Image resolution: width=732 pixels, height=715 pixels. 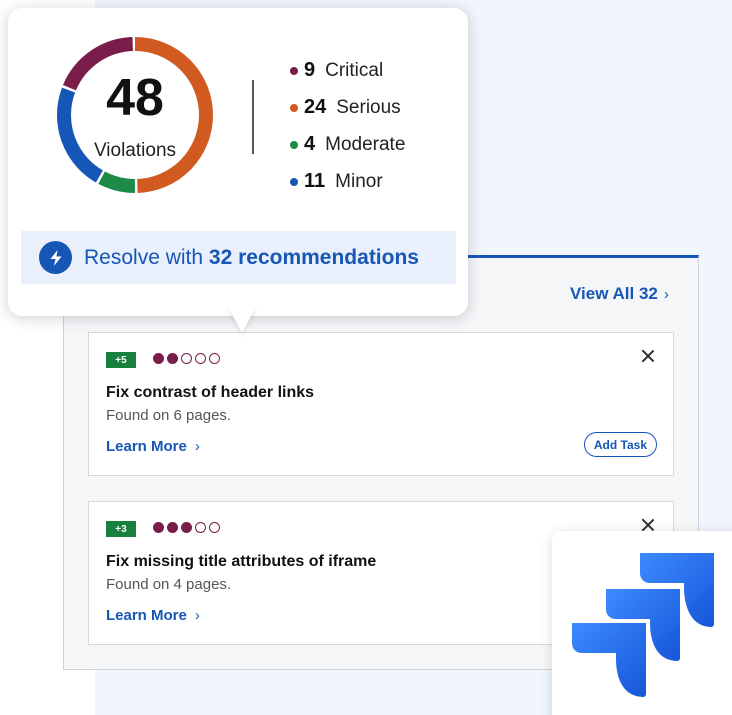 What do you see at coordinates (310, 144) in the screenshot?
I see `legend-count: 4` at bounding box center [310, 144].